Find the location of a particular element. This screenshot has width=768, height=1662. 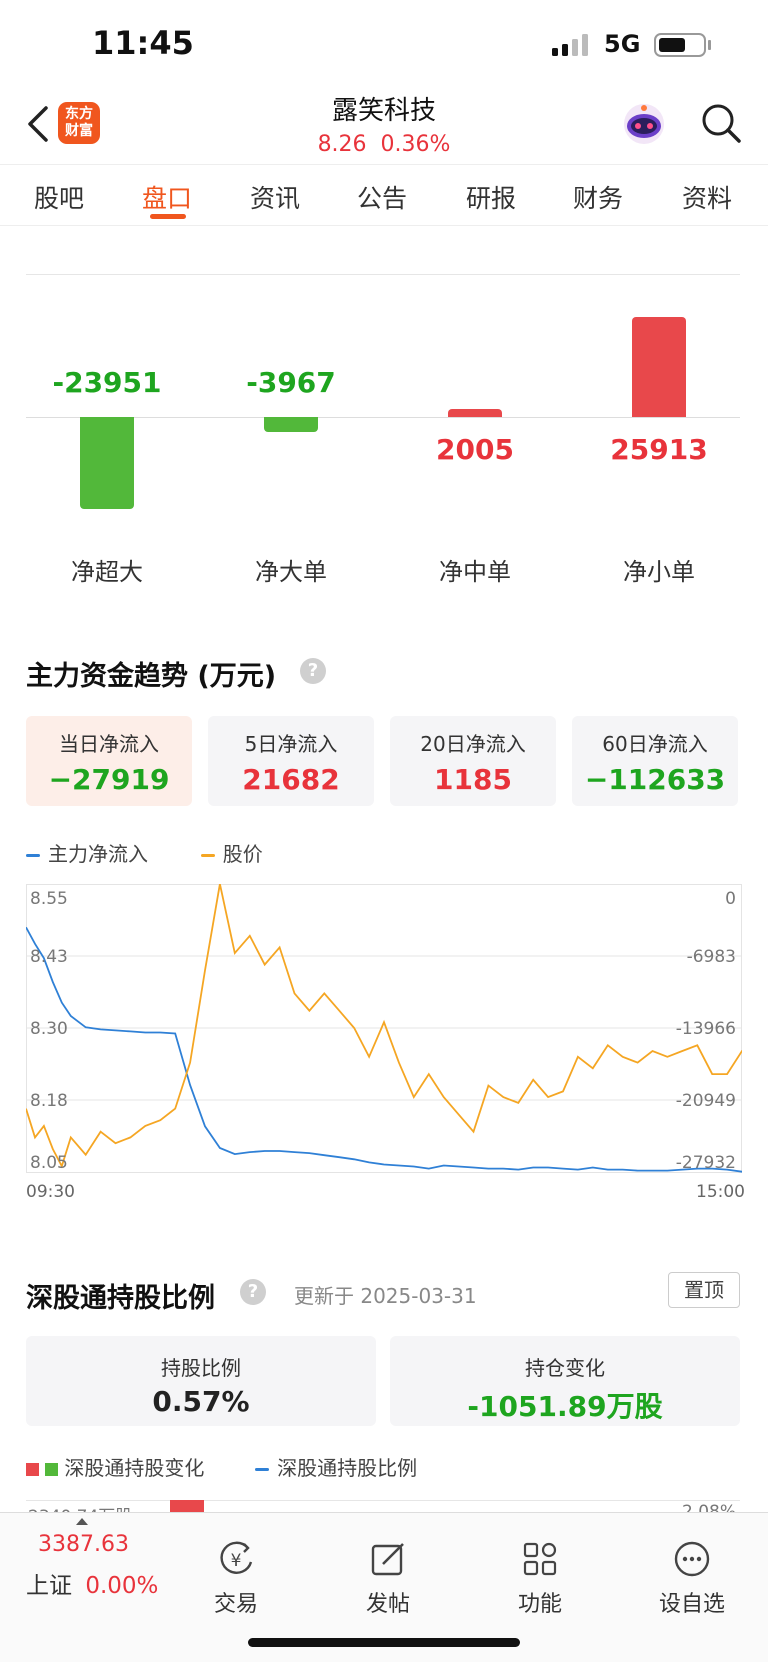

right-axis-tick: -13966 is located at coordinates (706, 1029).